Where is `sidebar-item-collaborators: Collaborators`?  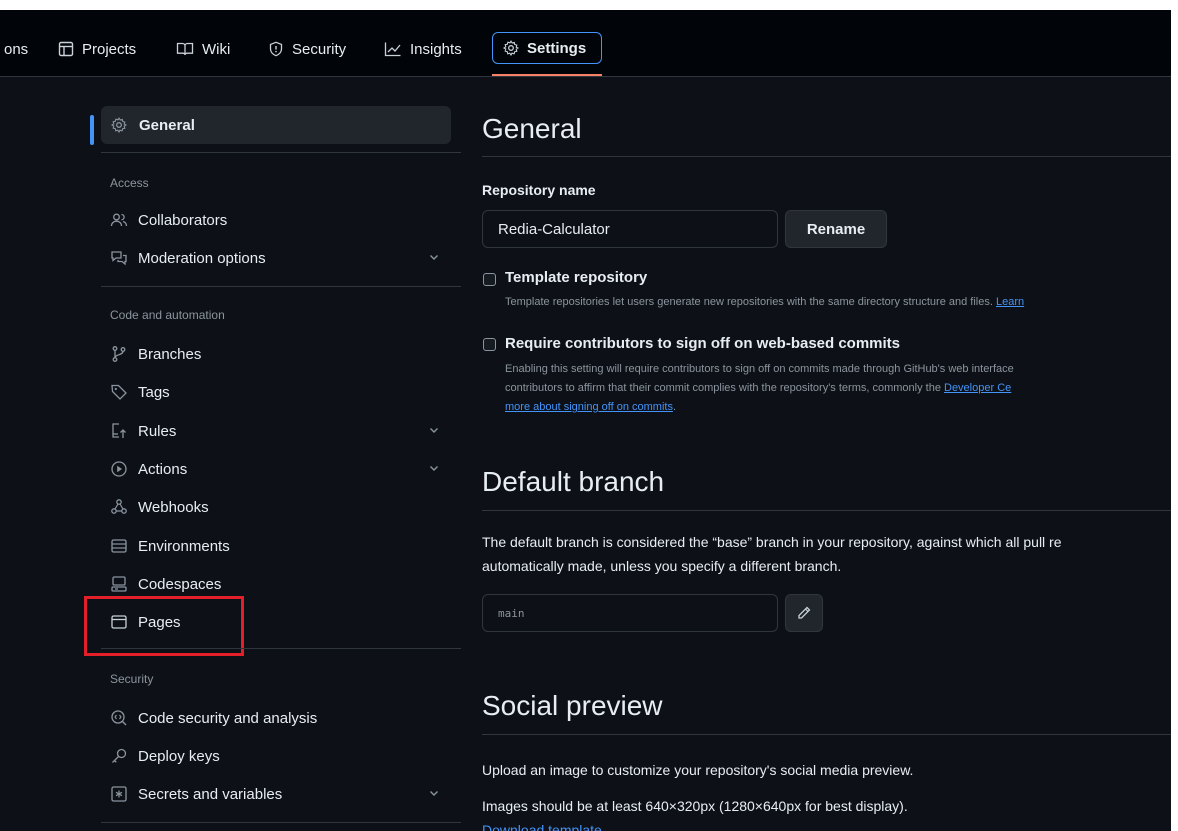 sidebar-item-collaborators: Collaborators is located at coordinates (280, 220).